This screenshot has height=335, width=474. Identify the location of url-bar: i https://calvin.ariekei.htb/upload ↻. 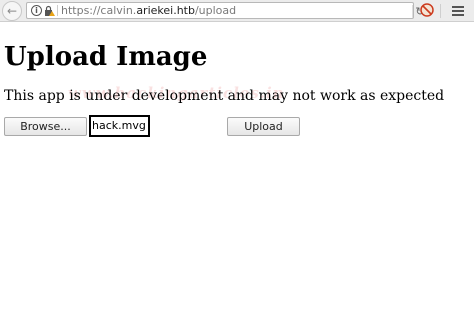
(225, 10).